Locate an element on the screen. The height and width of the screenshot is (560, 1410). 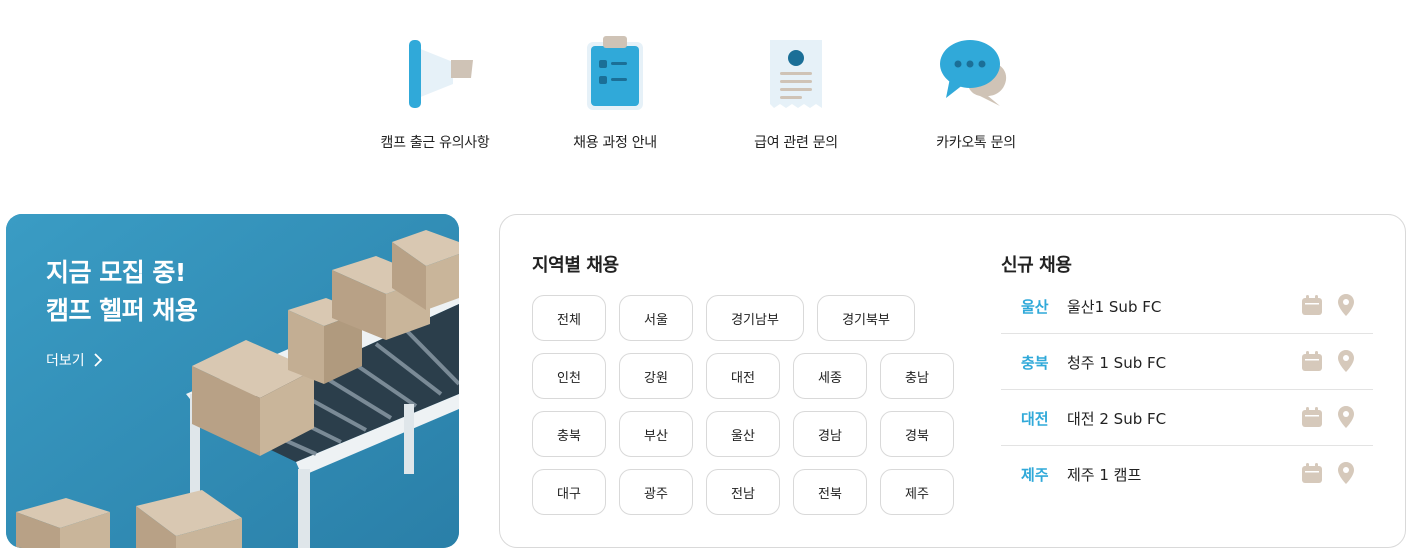
job-name: 울산1 Sub FC is located at coordinates (1114, 307).